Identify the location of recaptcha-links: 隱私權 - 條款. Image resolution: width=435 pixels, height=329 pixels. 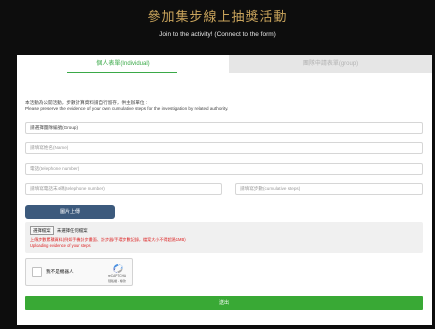
(117, 281).